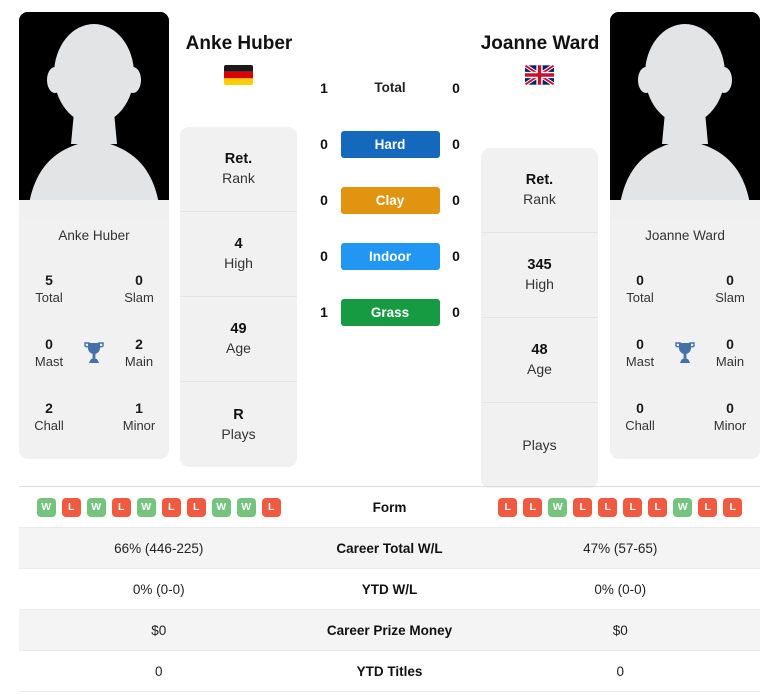 This screenshot has width=779, height=699. I want to click on table-row-ytd-wl: 0% (0-0) YTD W/L 0% (0-0), so click(389, 589).